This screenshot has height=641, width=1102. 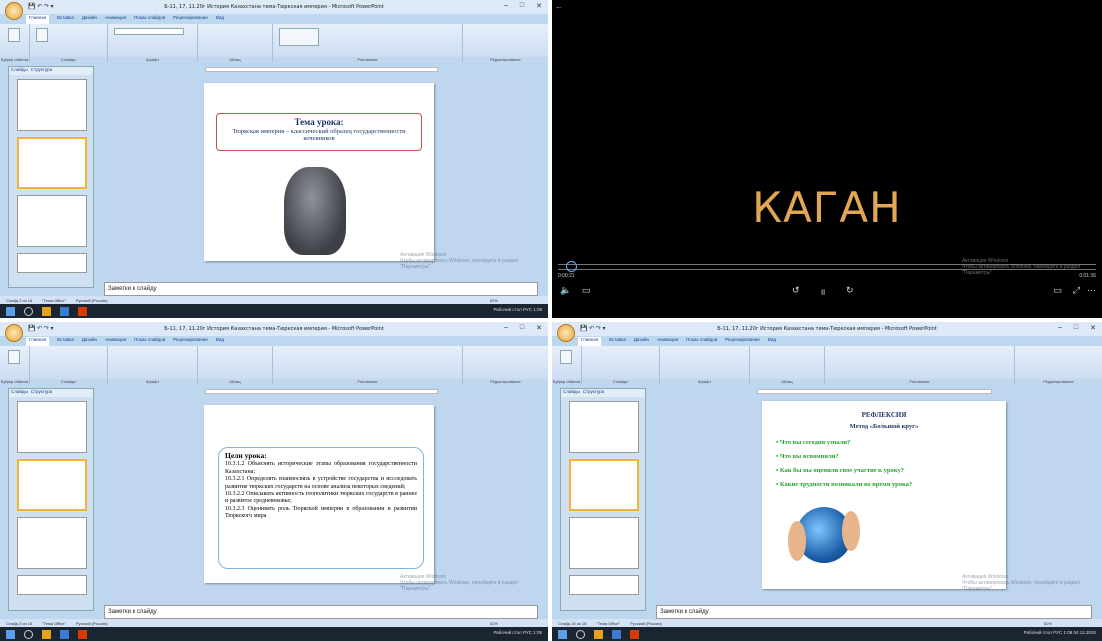 I want to click on progress-thumb, so click(x=571, y=266).